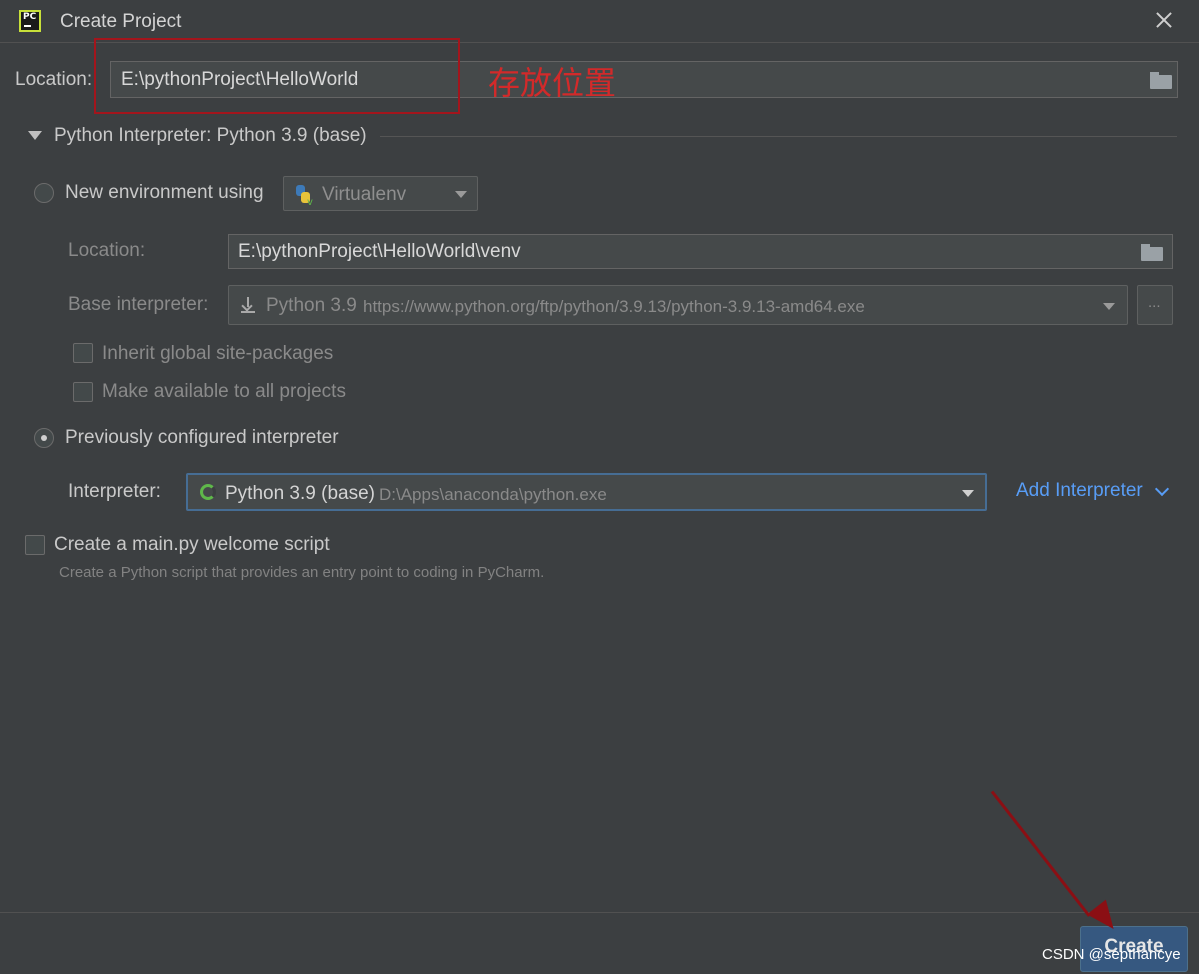  What do you see at coordinates (44, 193) in the screenshot?
I see `new-environment-radio` at bounding box center [44, 193].